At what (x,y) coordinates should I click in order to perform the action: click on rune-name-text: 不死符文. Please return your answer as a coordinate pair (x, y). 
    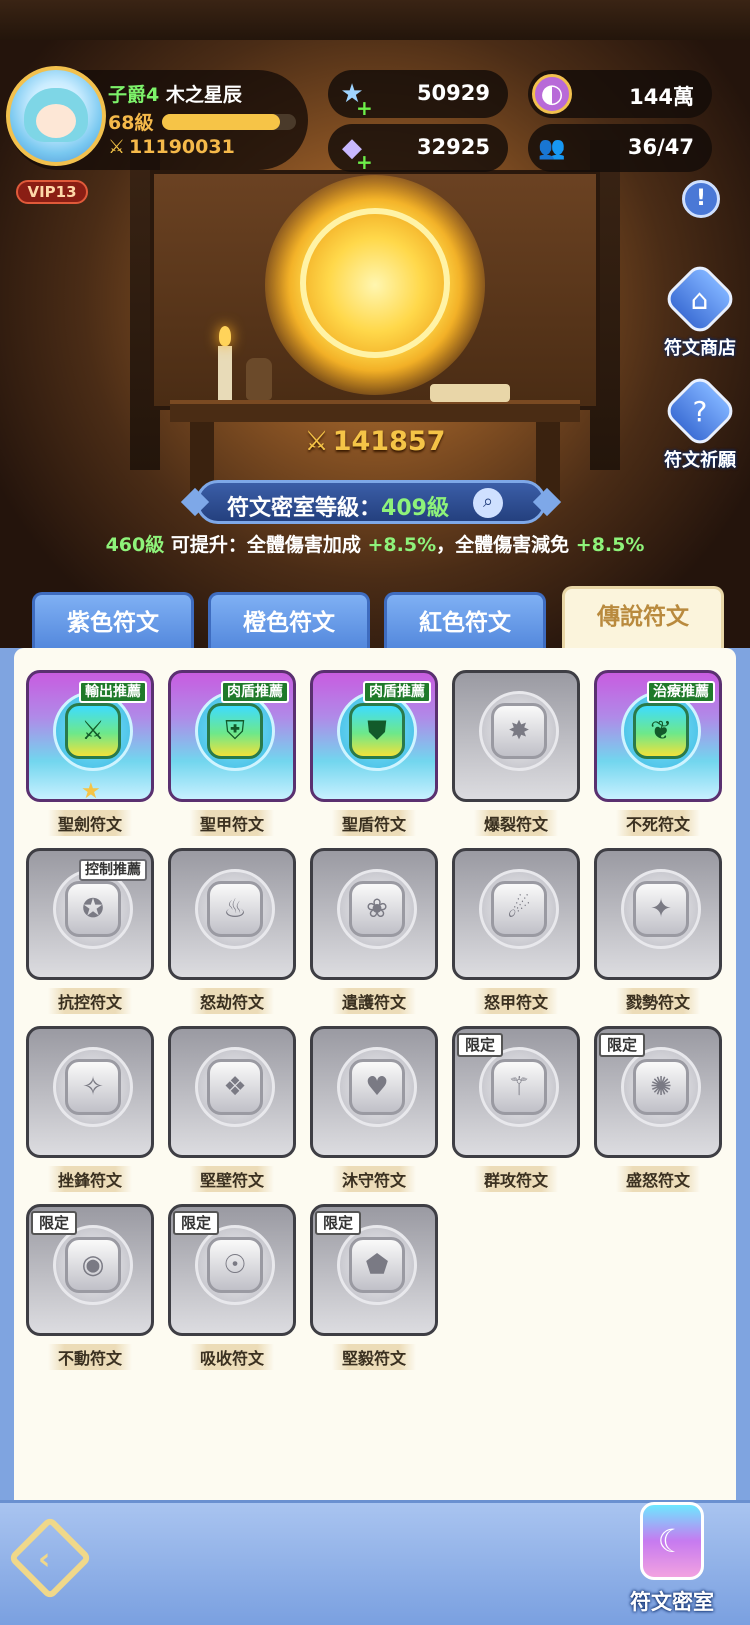
    Looking at the image, I should click on (657, 823).